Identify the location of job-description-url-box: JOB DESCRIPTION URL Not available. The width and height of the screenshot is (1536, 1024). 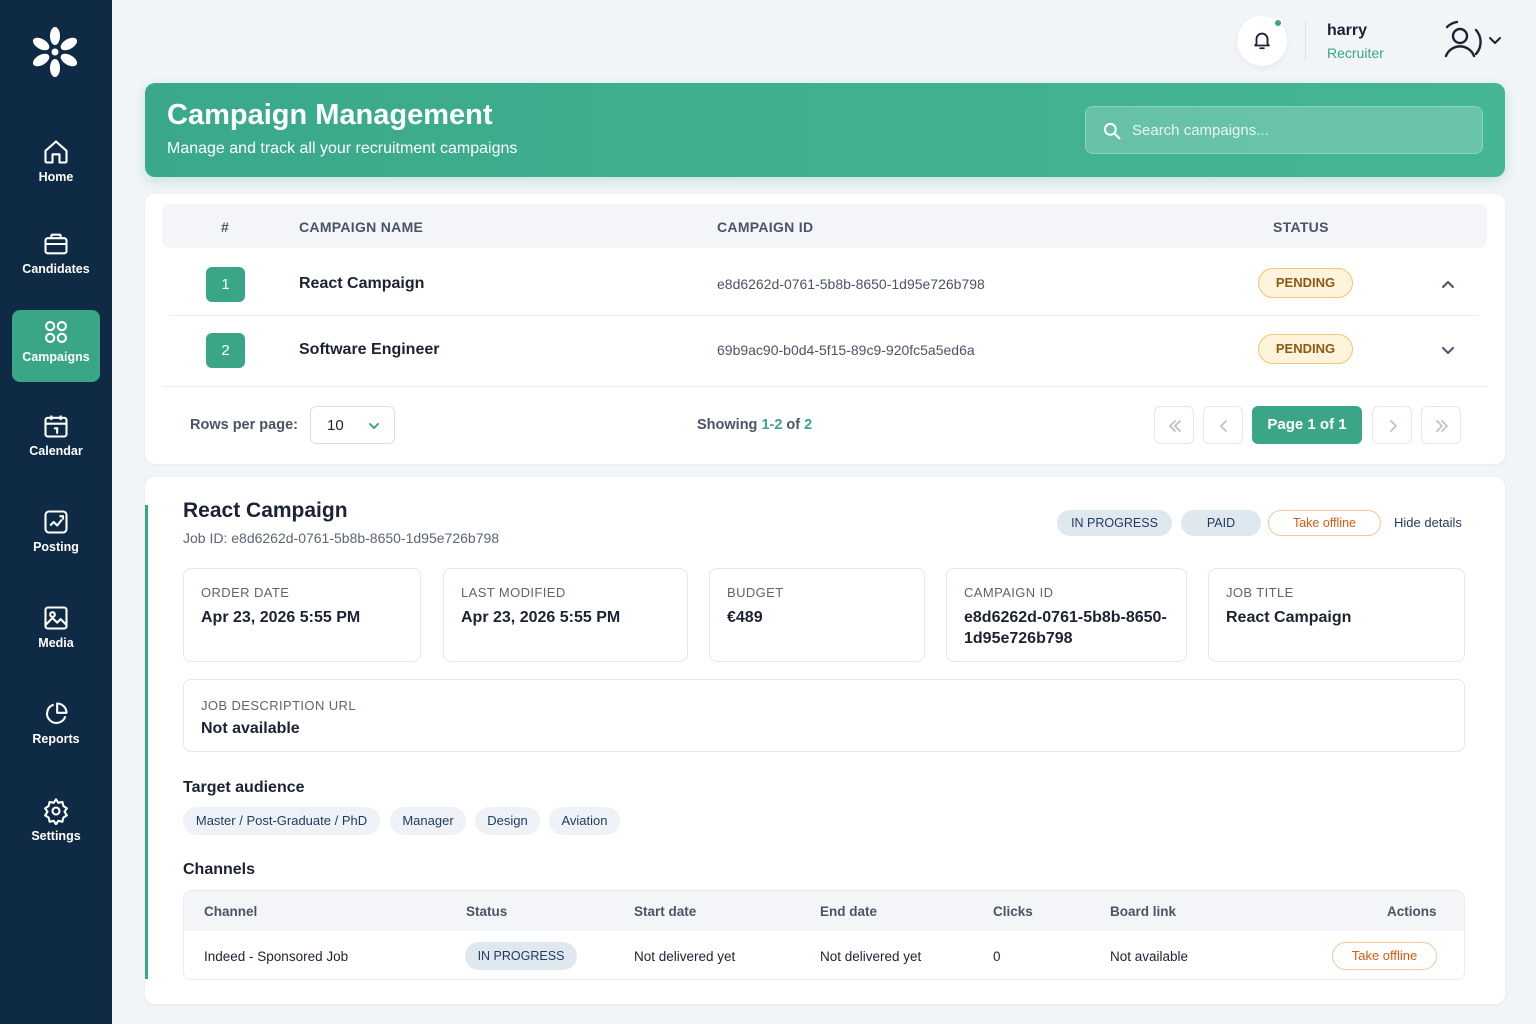
(824, 715).